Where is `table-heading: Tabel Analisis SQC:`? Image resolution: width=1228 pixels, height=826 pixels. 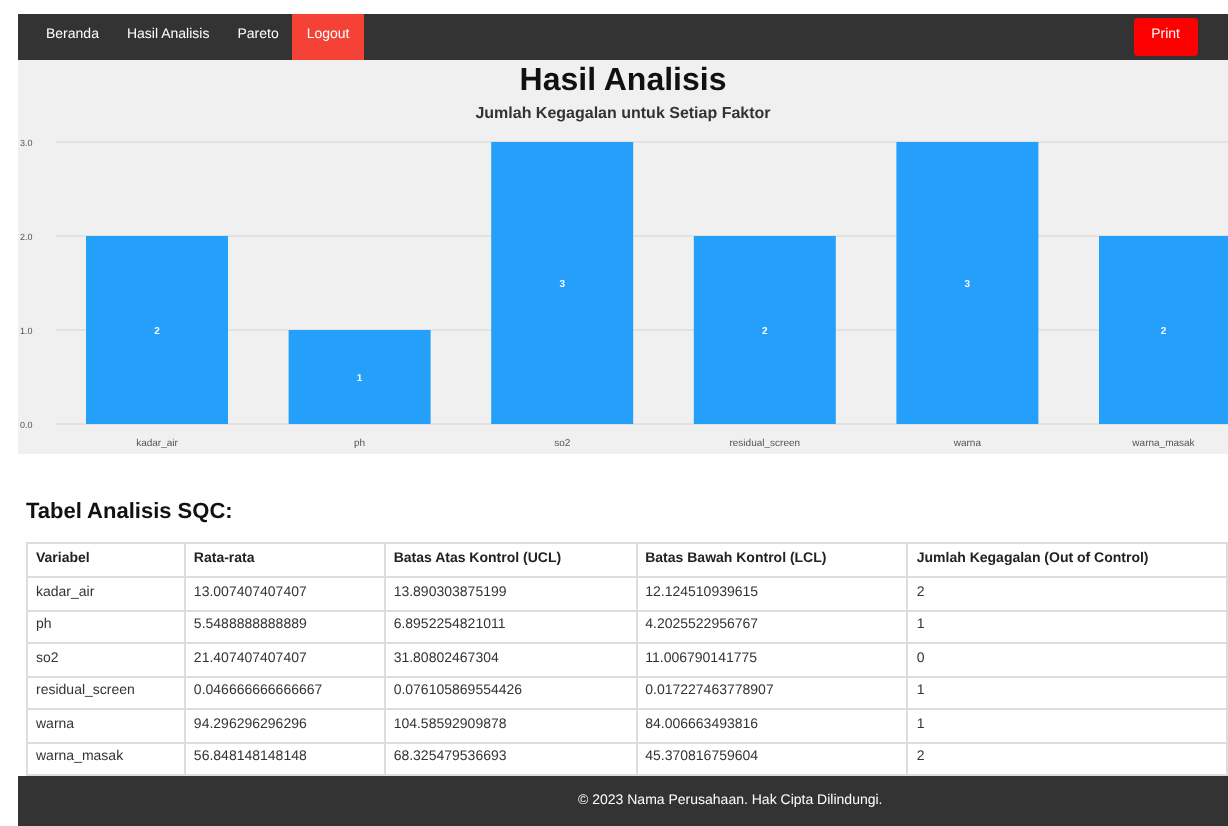
table-heading: Tabel Analisis SQC: is located at coordinates (130, 512).